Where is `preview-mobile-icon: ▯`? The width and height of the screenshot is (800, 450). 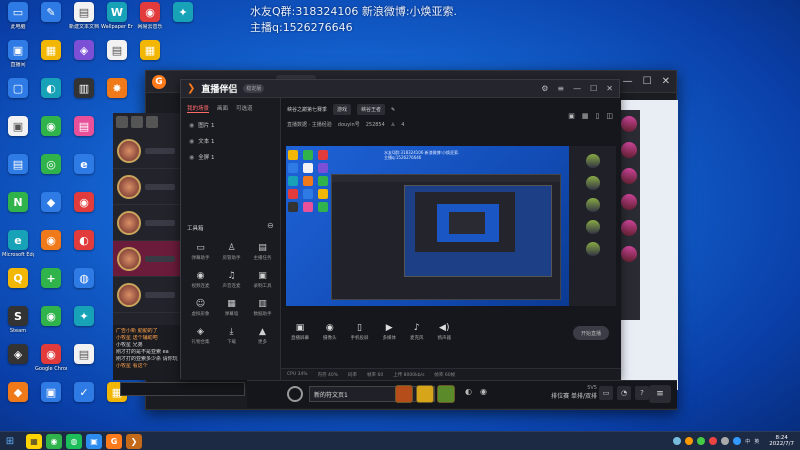
preview-mobile-icon: ▯ is located at coordinates (598, 116).